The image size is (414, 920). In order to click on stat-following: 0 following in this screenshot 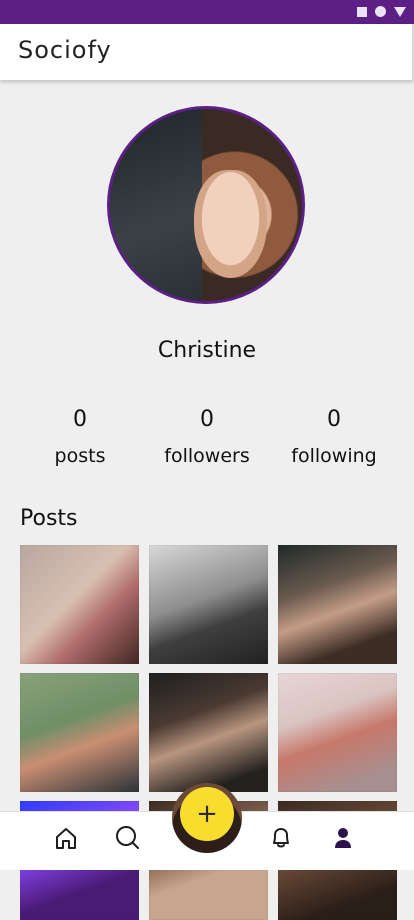, I will do `click(334, 437)`.